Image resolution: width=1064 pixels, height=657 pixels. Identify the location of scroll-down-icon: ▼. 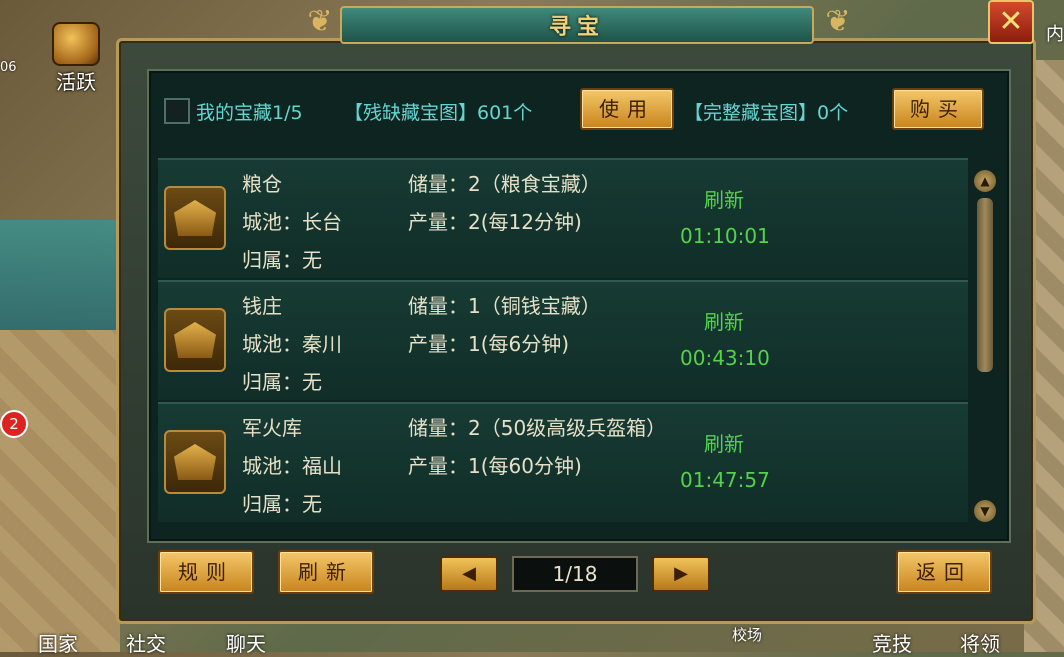
(985, 511).